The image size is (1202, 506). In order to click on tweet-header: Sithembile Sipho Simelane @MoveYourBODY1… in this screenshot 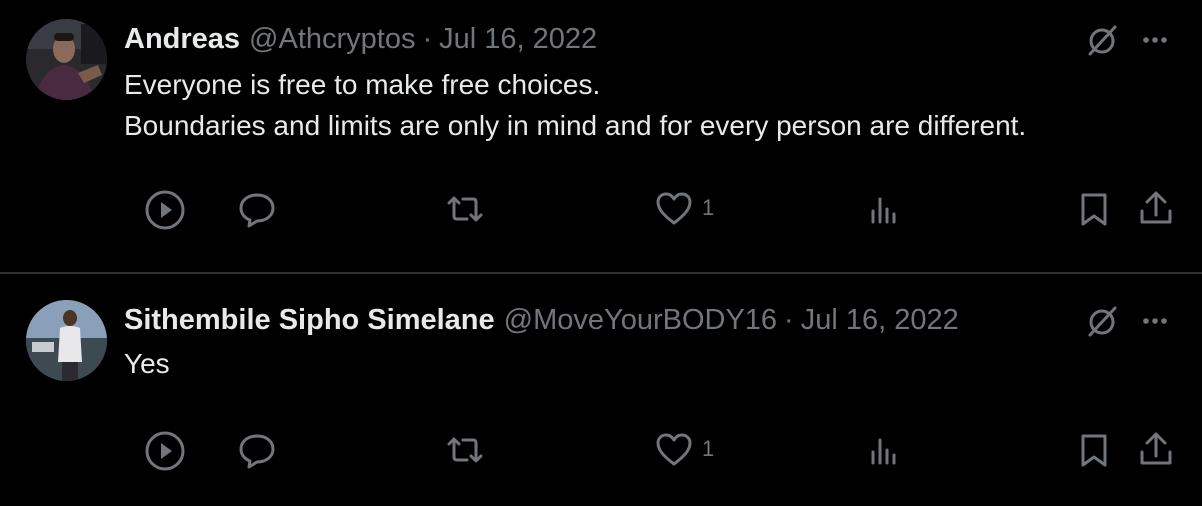, I will do `click(541, 320)`.